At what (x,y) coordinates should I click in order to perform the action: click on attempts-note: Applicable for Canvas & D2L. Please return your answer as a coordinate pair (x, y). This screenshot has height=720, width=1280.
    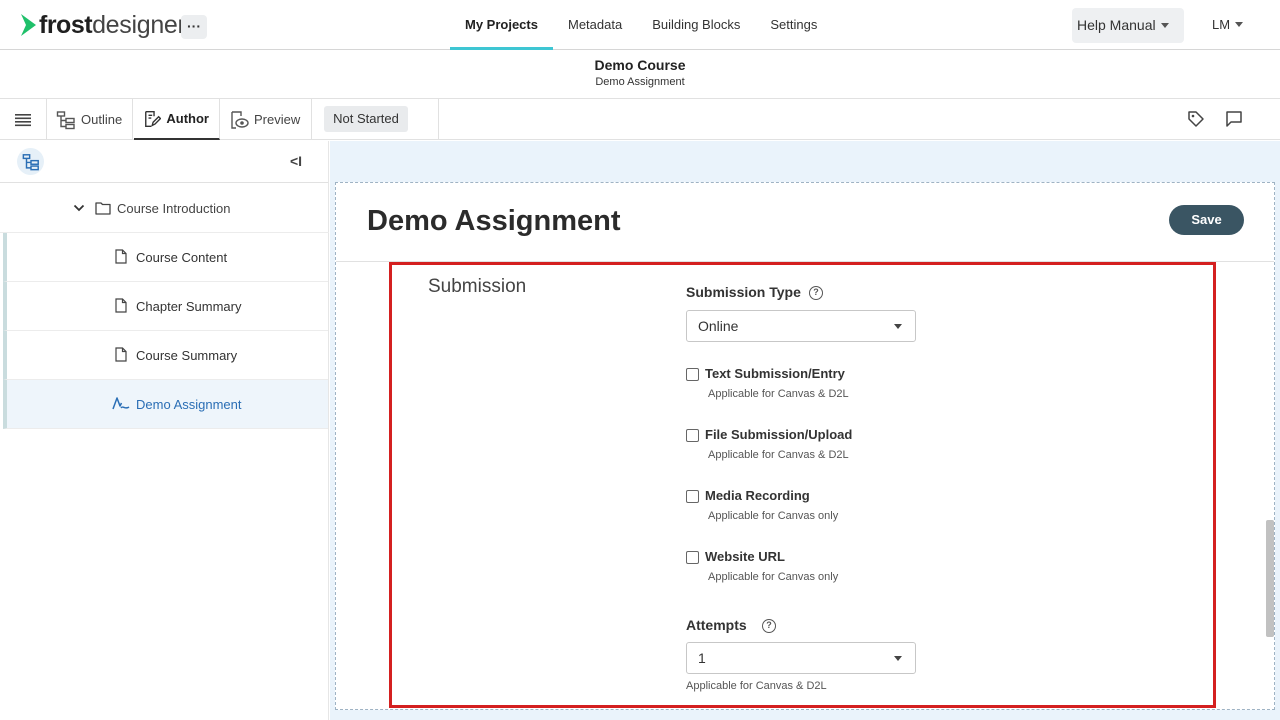
    Looking at the image, I should click on (756, 686).